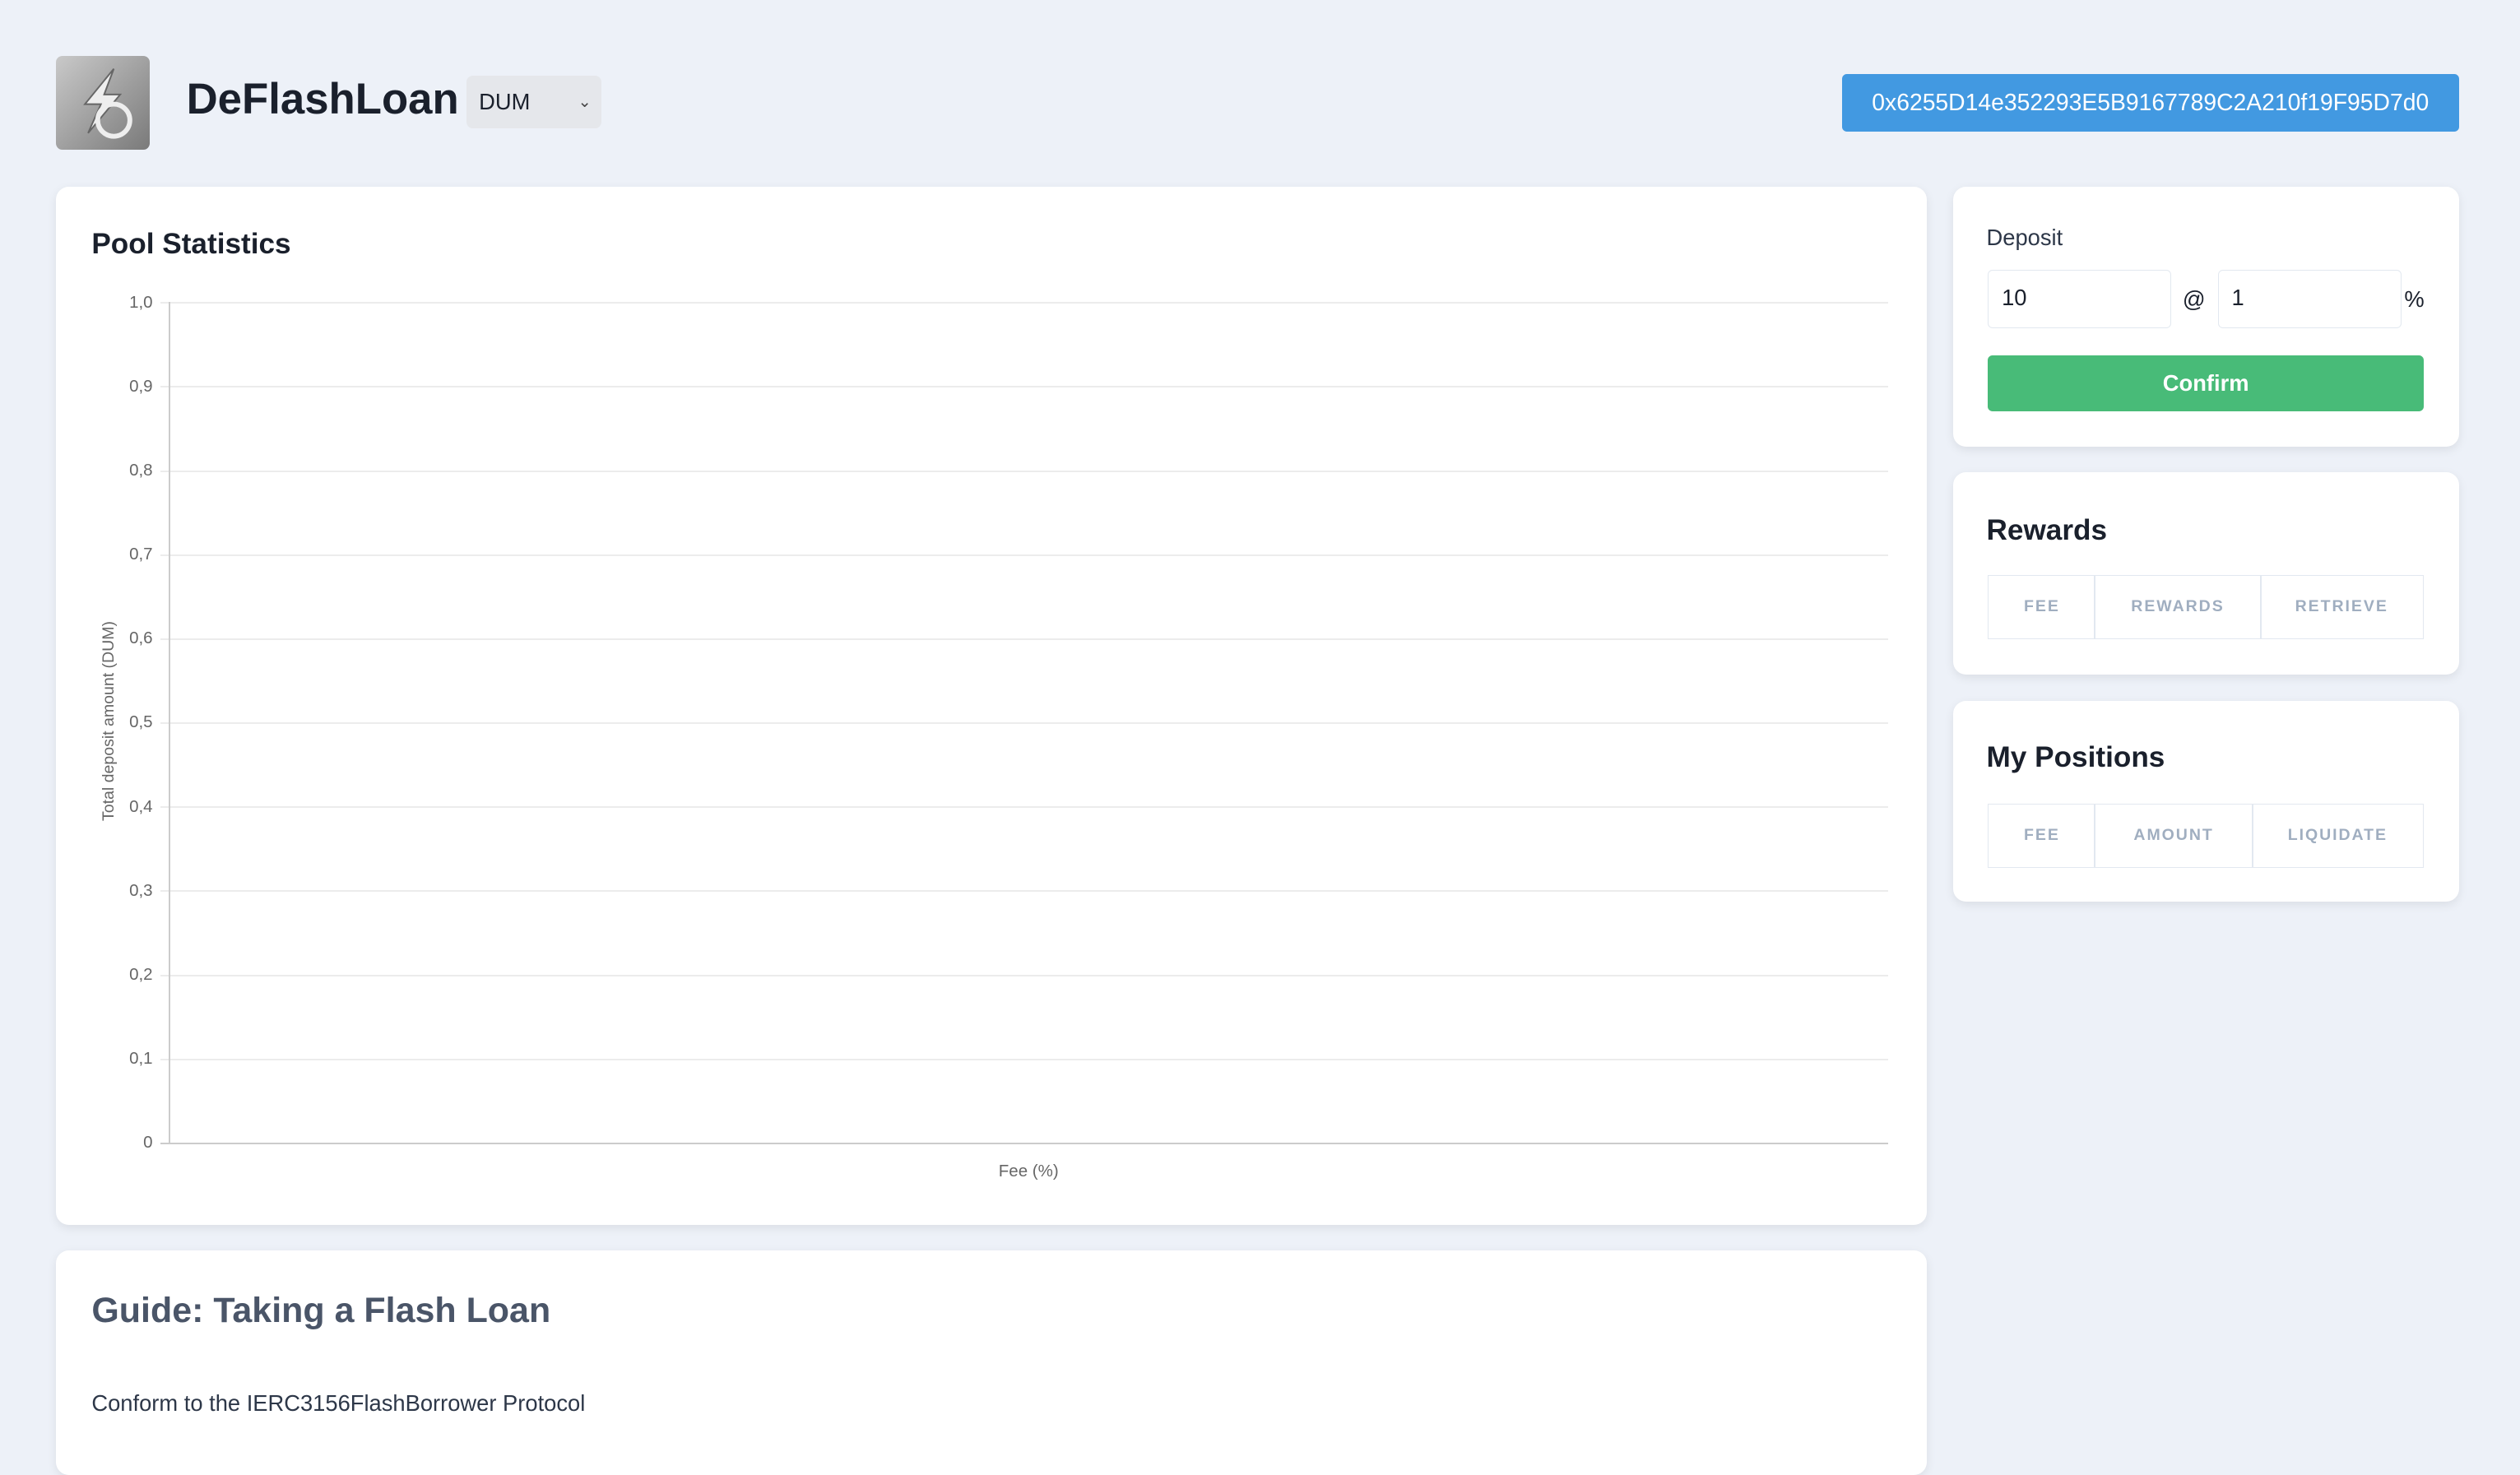  I want to click on percent-sign: %, so click(2414, 298).